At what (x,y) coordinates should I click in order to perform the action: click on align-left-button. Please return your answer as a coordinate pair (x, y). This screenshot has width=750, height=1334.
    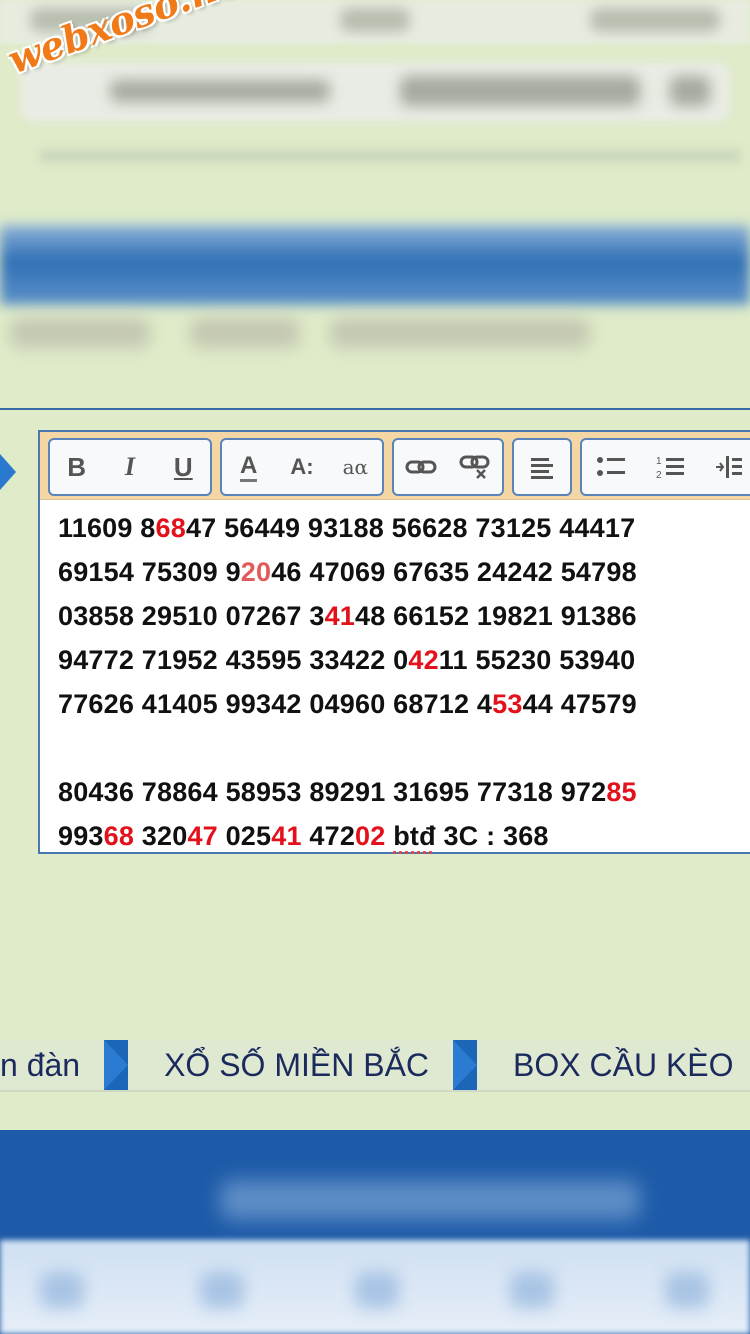
    Looking at the image, I should click on (542, 467).